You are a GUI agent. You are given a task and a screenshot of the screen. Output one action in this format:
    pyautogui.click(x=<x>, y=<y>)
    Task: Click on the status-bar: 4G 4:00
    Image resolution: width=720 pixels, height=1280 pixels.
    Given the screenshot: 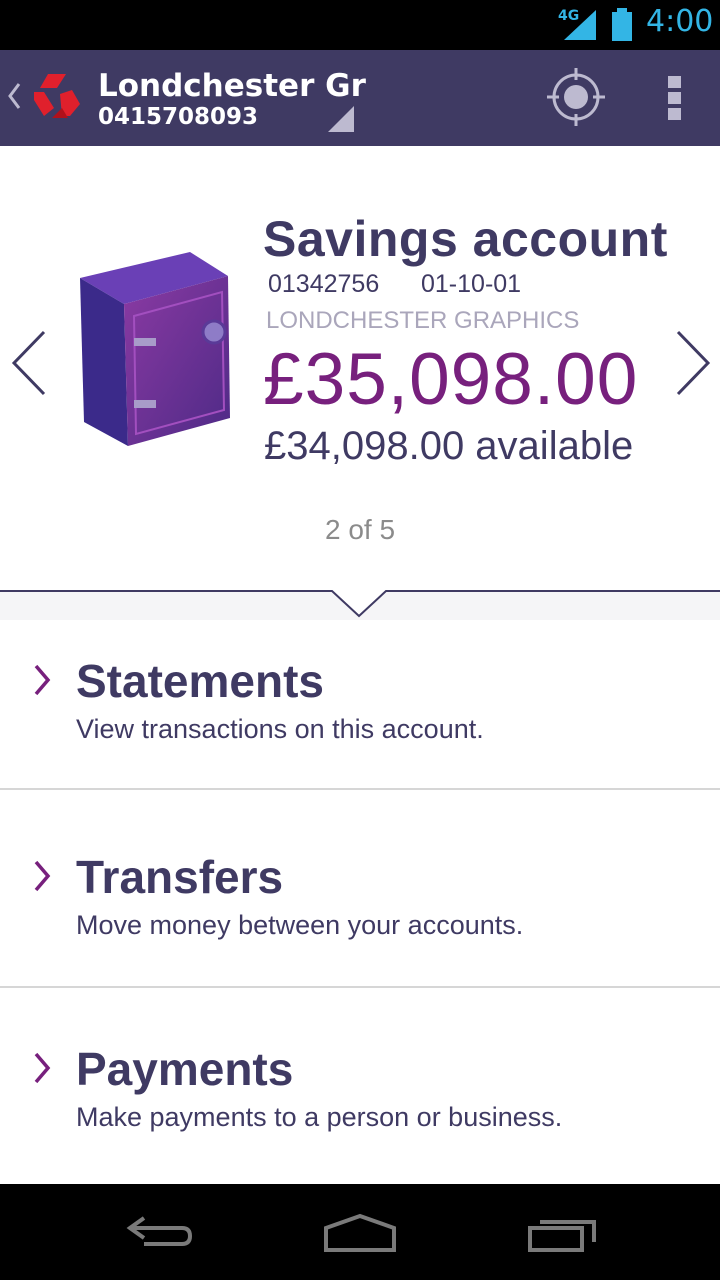 What is the action you would take?
    pyautogui.click(x=360, y=25)
    